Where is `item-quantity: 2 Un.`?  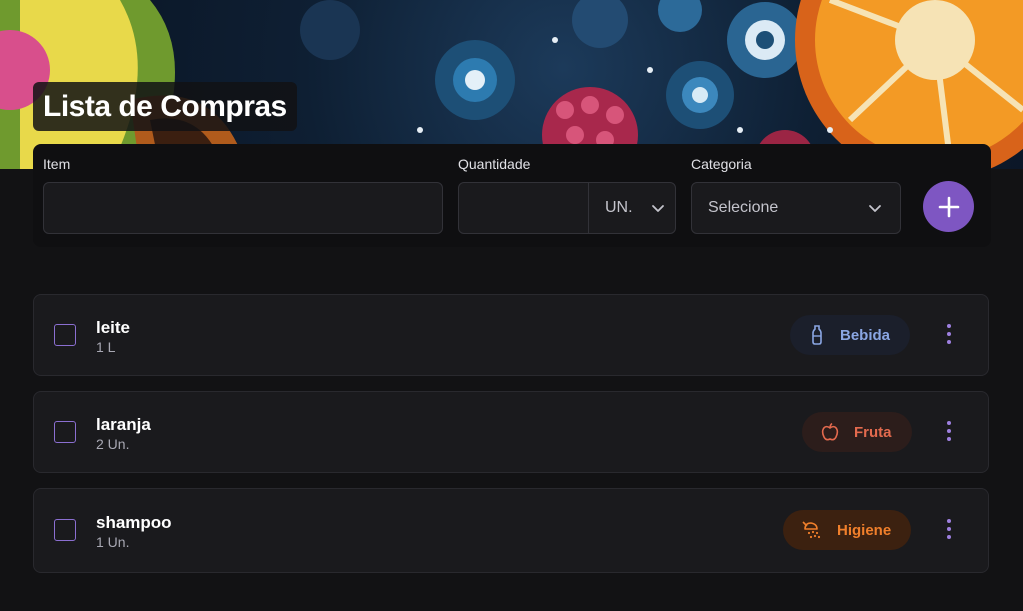
item-quantity: 2 Un. is located at coordinates (113, 444).